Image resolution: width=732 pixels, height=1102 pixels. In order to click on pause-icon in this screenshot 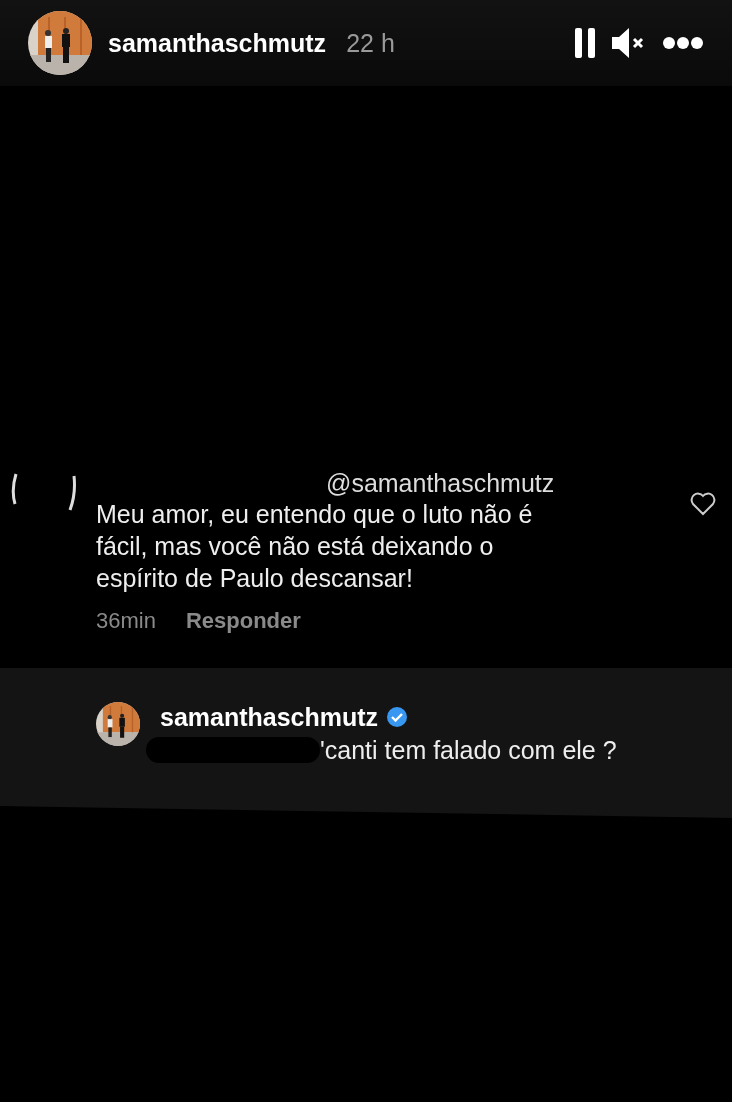, I will do `click(585, 43)`.